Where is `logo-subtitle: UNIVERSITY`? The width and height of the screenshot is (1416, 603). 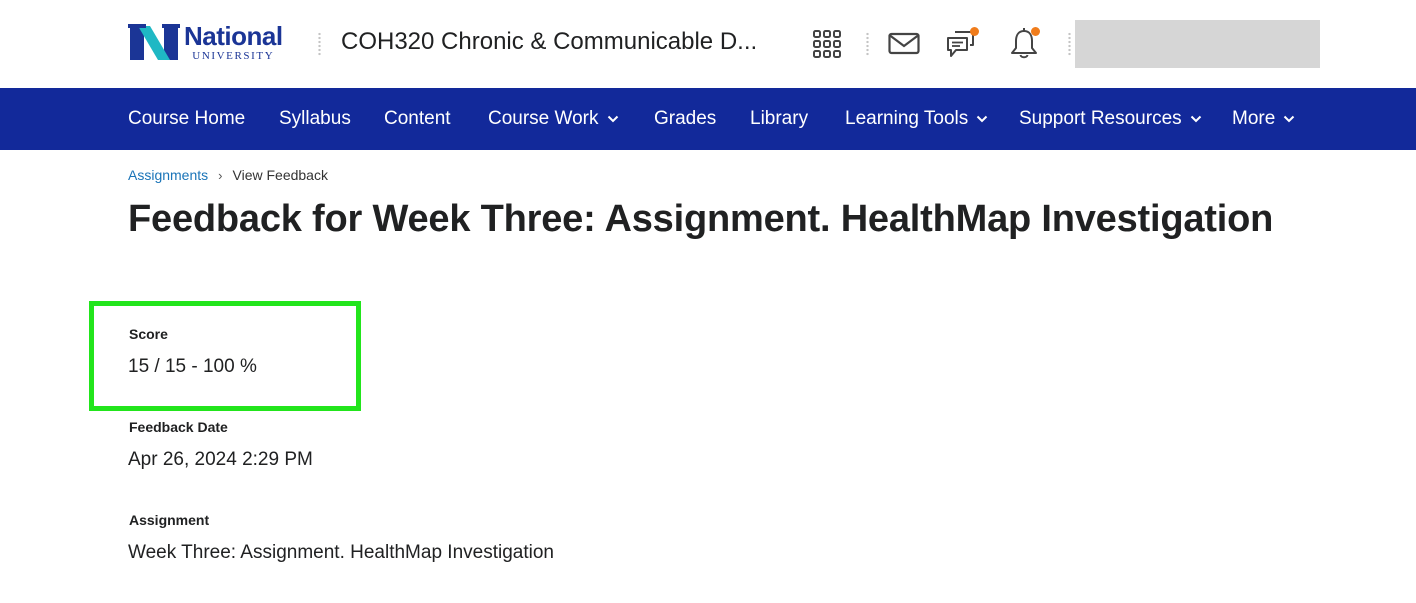 logo-subtitle: UNIVERSITY is located at coordinates (233, 55).